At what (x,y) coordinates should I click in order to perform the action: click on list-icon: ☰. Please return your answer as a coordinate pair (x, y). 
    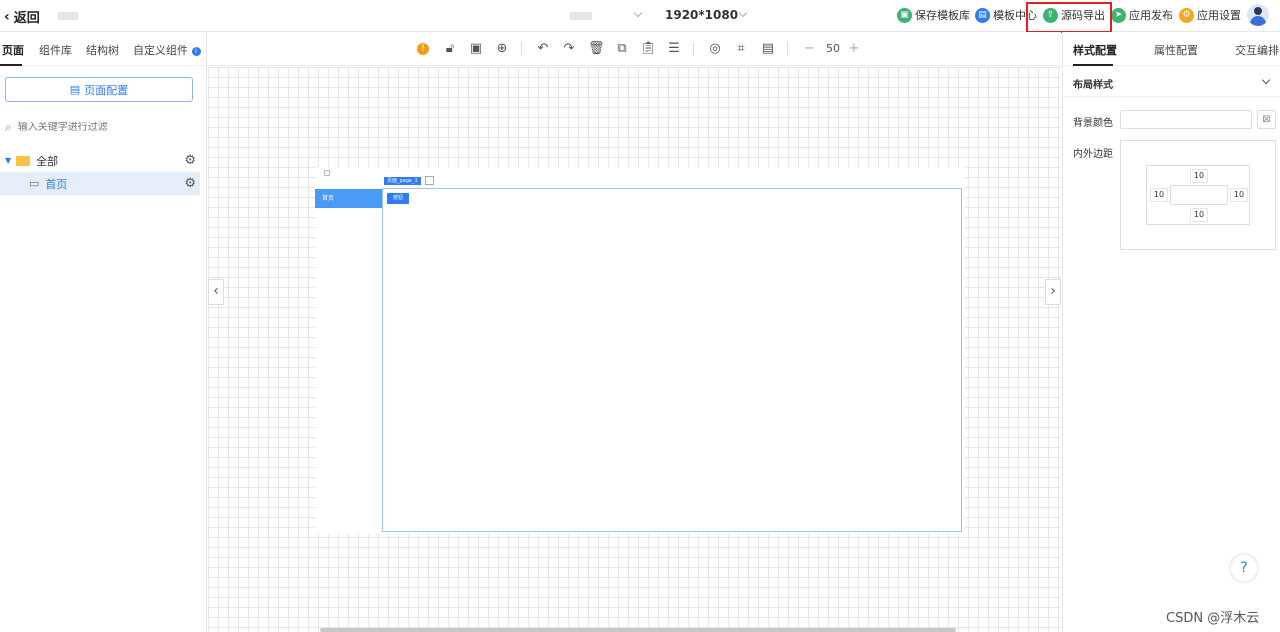
    Looking at the image, I should click on (674, 49).